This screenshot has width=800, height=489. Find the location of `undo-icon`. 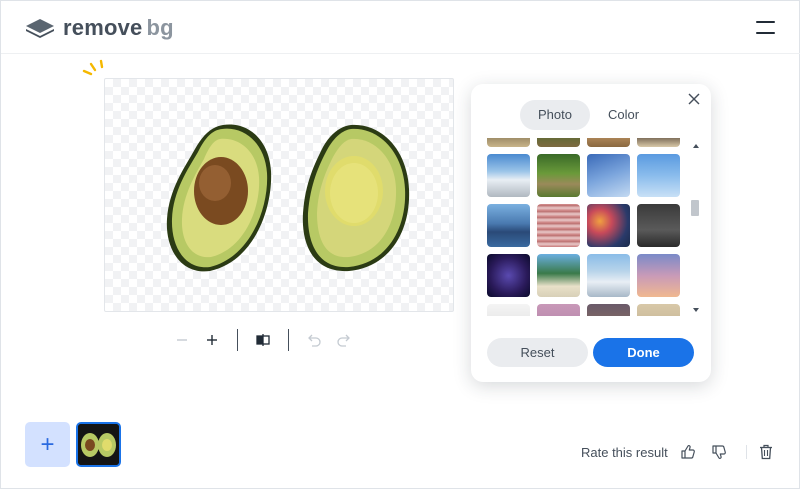

undo-icon is located at coordinates (314, 340).